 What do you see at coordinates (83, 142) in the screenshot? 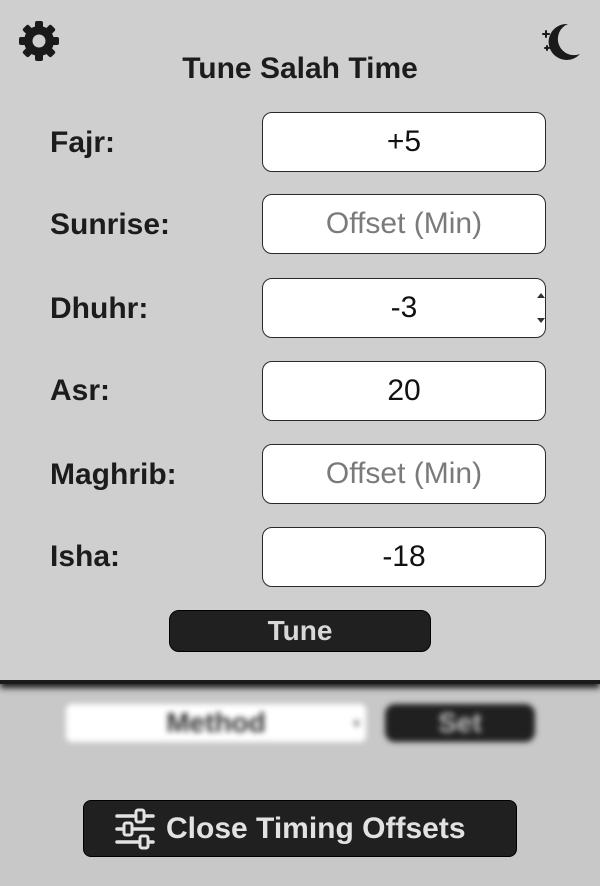
I see `fajr-label: Fajr:` at bounding box center [83, 142].